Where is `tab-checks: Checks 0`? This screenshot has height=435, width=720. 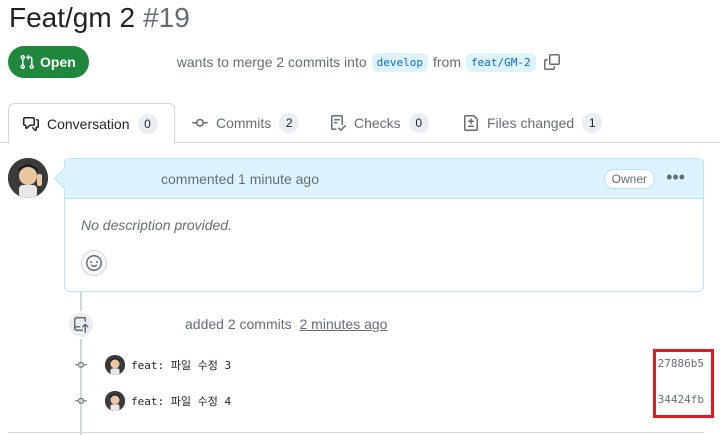
tab-checks: Checks 0 is located at coordinates (379, 123).